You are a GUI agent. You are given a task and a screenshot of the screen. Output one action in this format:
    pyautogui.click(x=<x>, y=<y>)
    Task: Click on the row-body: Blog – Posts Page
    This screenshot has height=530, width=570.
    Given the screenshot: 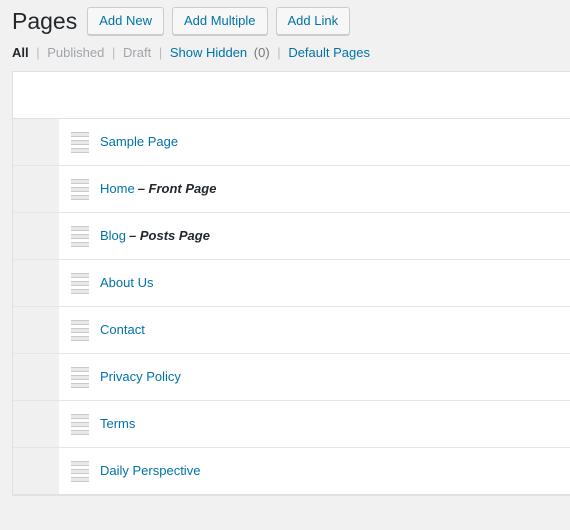 What is the action you would take?
    pyautogui.click(x=314, y=236)
    